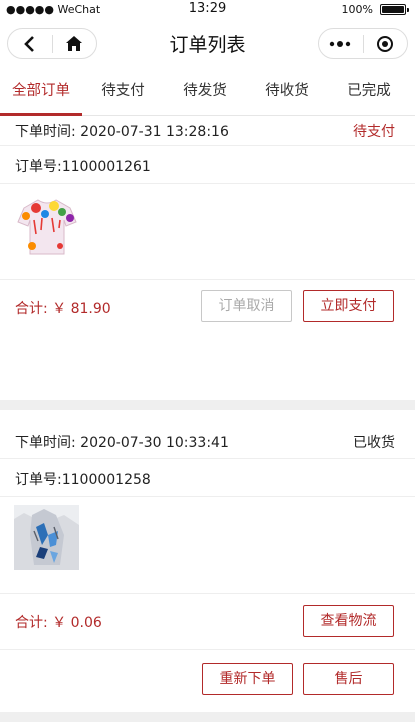 The height and width of the screenshot is (722, 415). Describe the element at coordinates (63, 309) in the screenshot. I see `order-total: 合计: ￥ 81.90` at that location.